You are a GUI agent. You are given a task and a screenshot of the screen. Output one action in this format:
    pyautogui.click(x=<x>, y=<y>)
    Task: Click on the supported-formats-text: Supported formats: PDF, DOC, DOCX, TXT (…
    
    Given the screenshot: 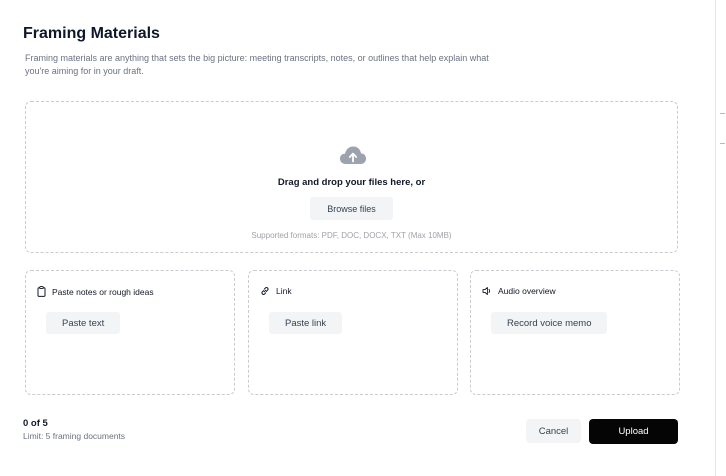 What is the action you would take?
    pyautogui.click(x=351, y=235)
    